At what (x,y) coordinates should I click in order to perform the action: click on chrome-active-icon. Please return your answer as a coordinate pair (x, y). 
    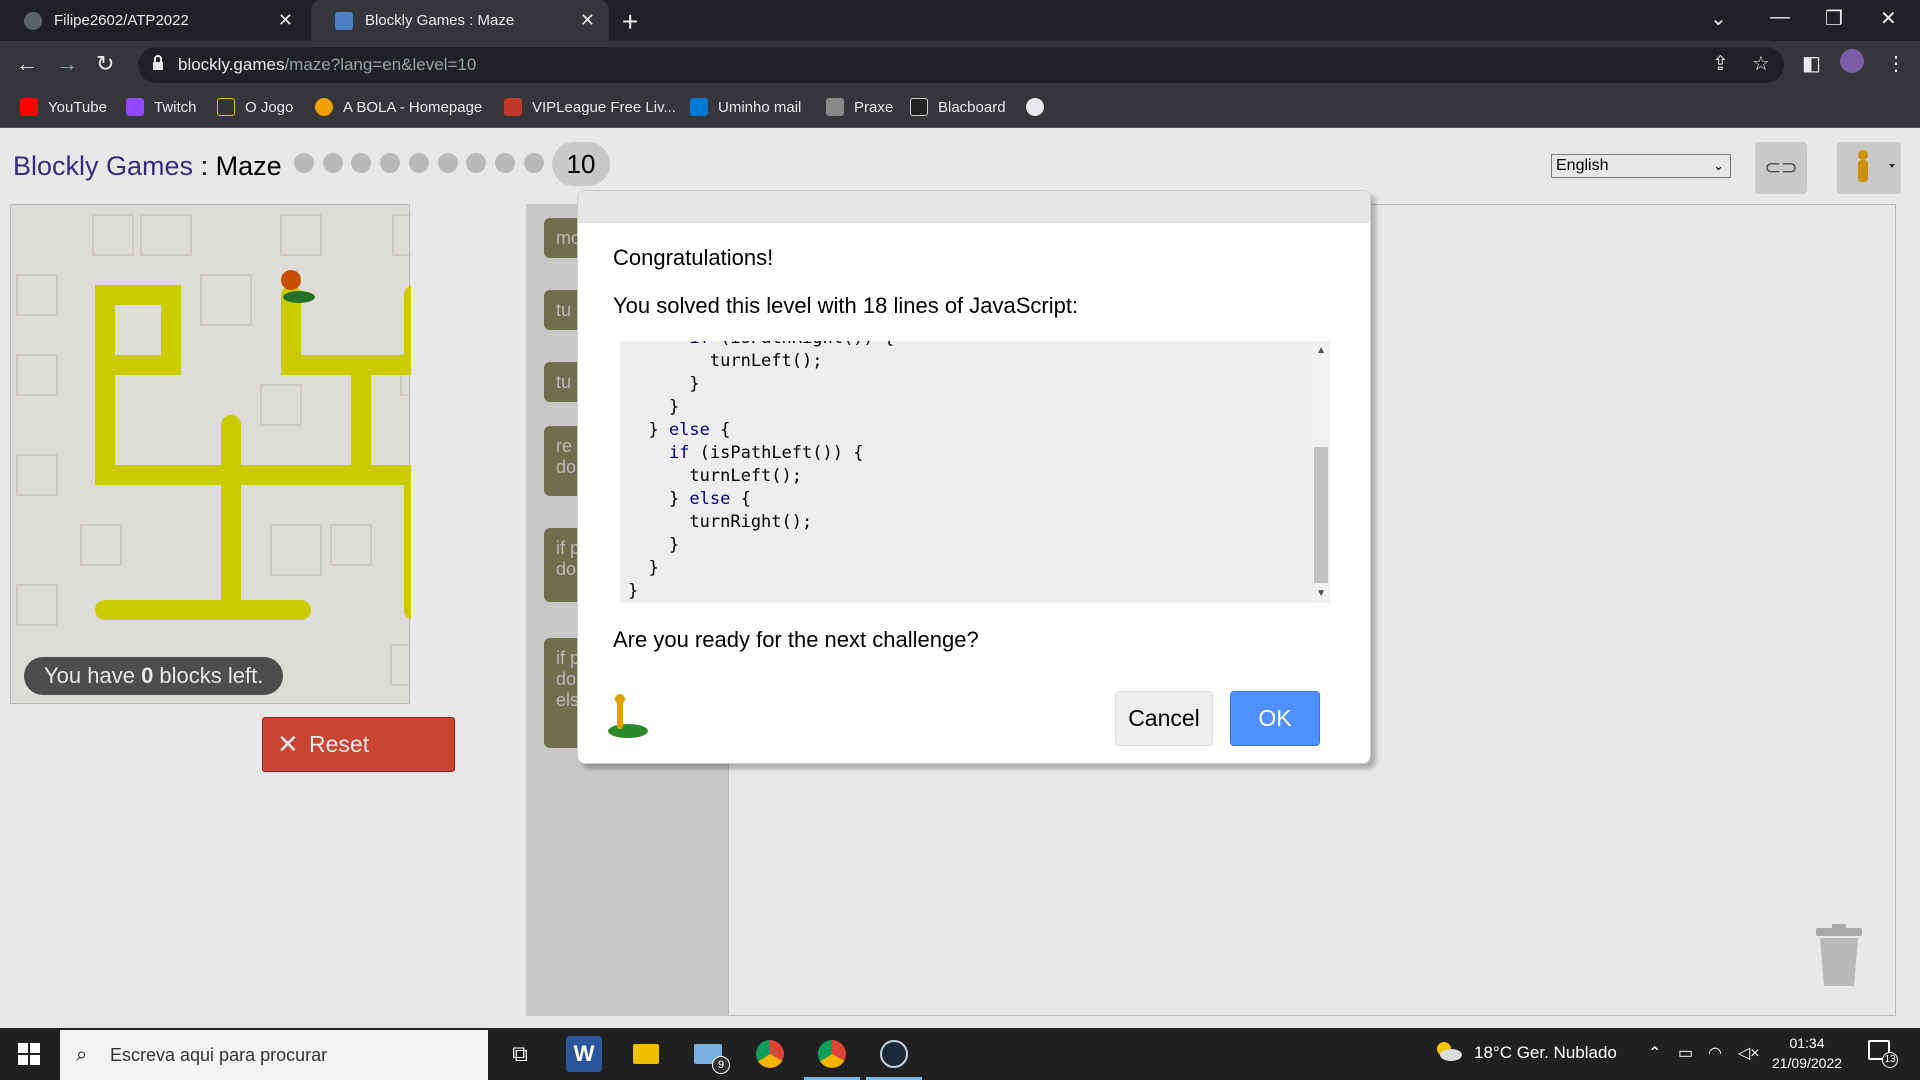
    Looking at the image, I should click on (832, 1058).